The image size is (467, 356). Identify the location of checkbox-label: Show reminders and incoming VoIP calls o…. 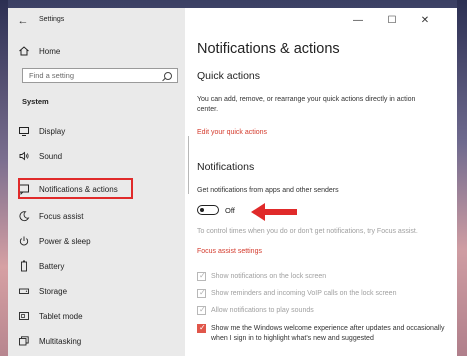
(304, 293).